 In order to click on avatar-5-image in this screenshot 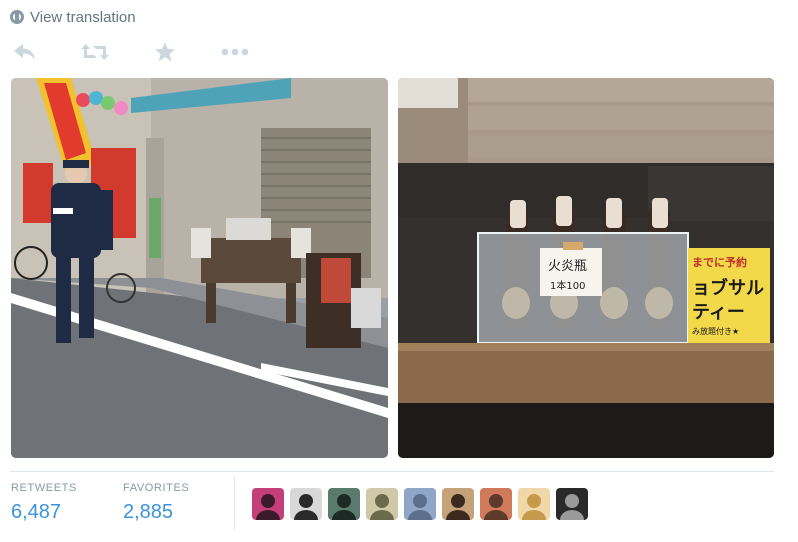, I will do `click(420, 504)`.